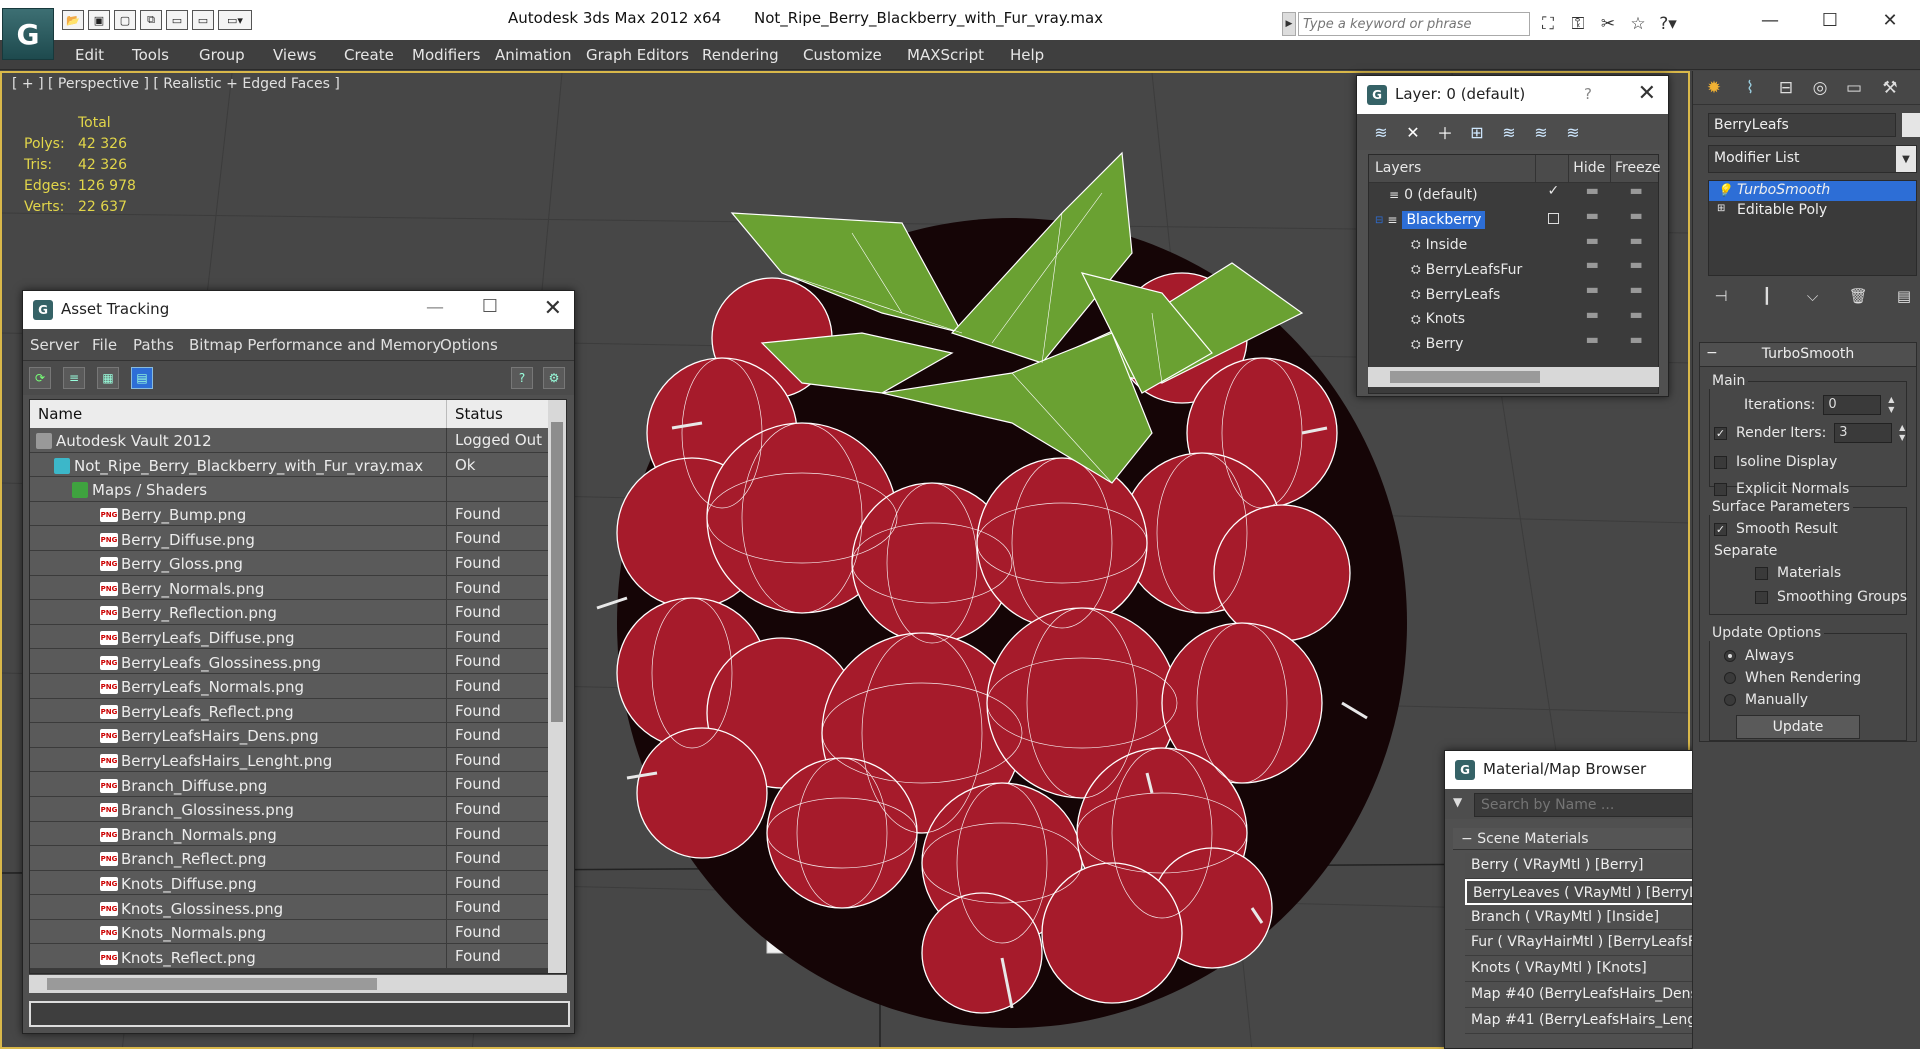 The height and width of the screenshot is (1049, 1920). Describe the element at coordinates (498, 414) in the screenshot. I see `column-status: Status` at that location.